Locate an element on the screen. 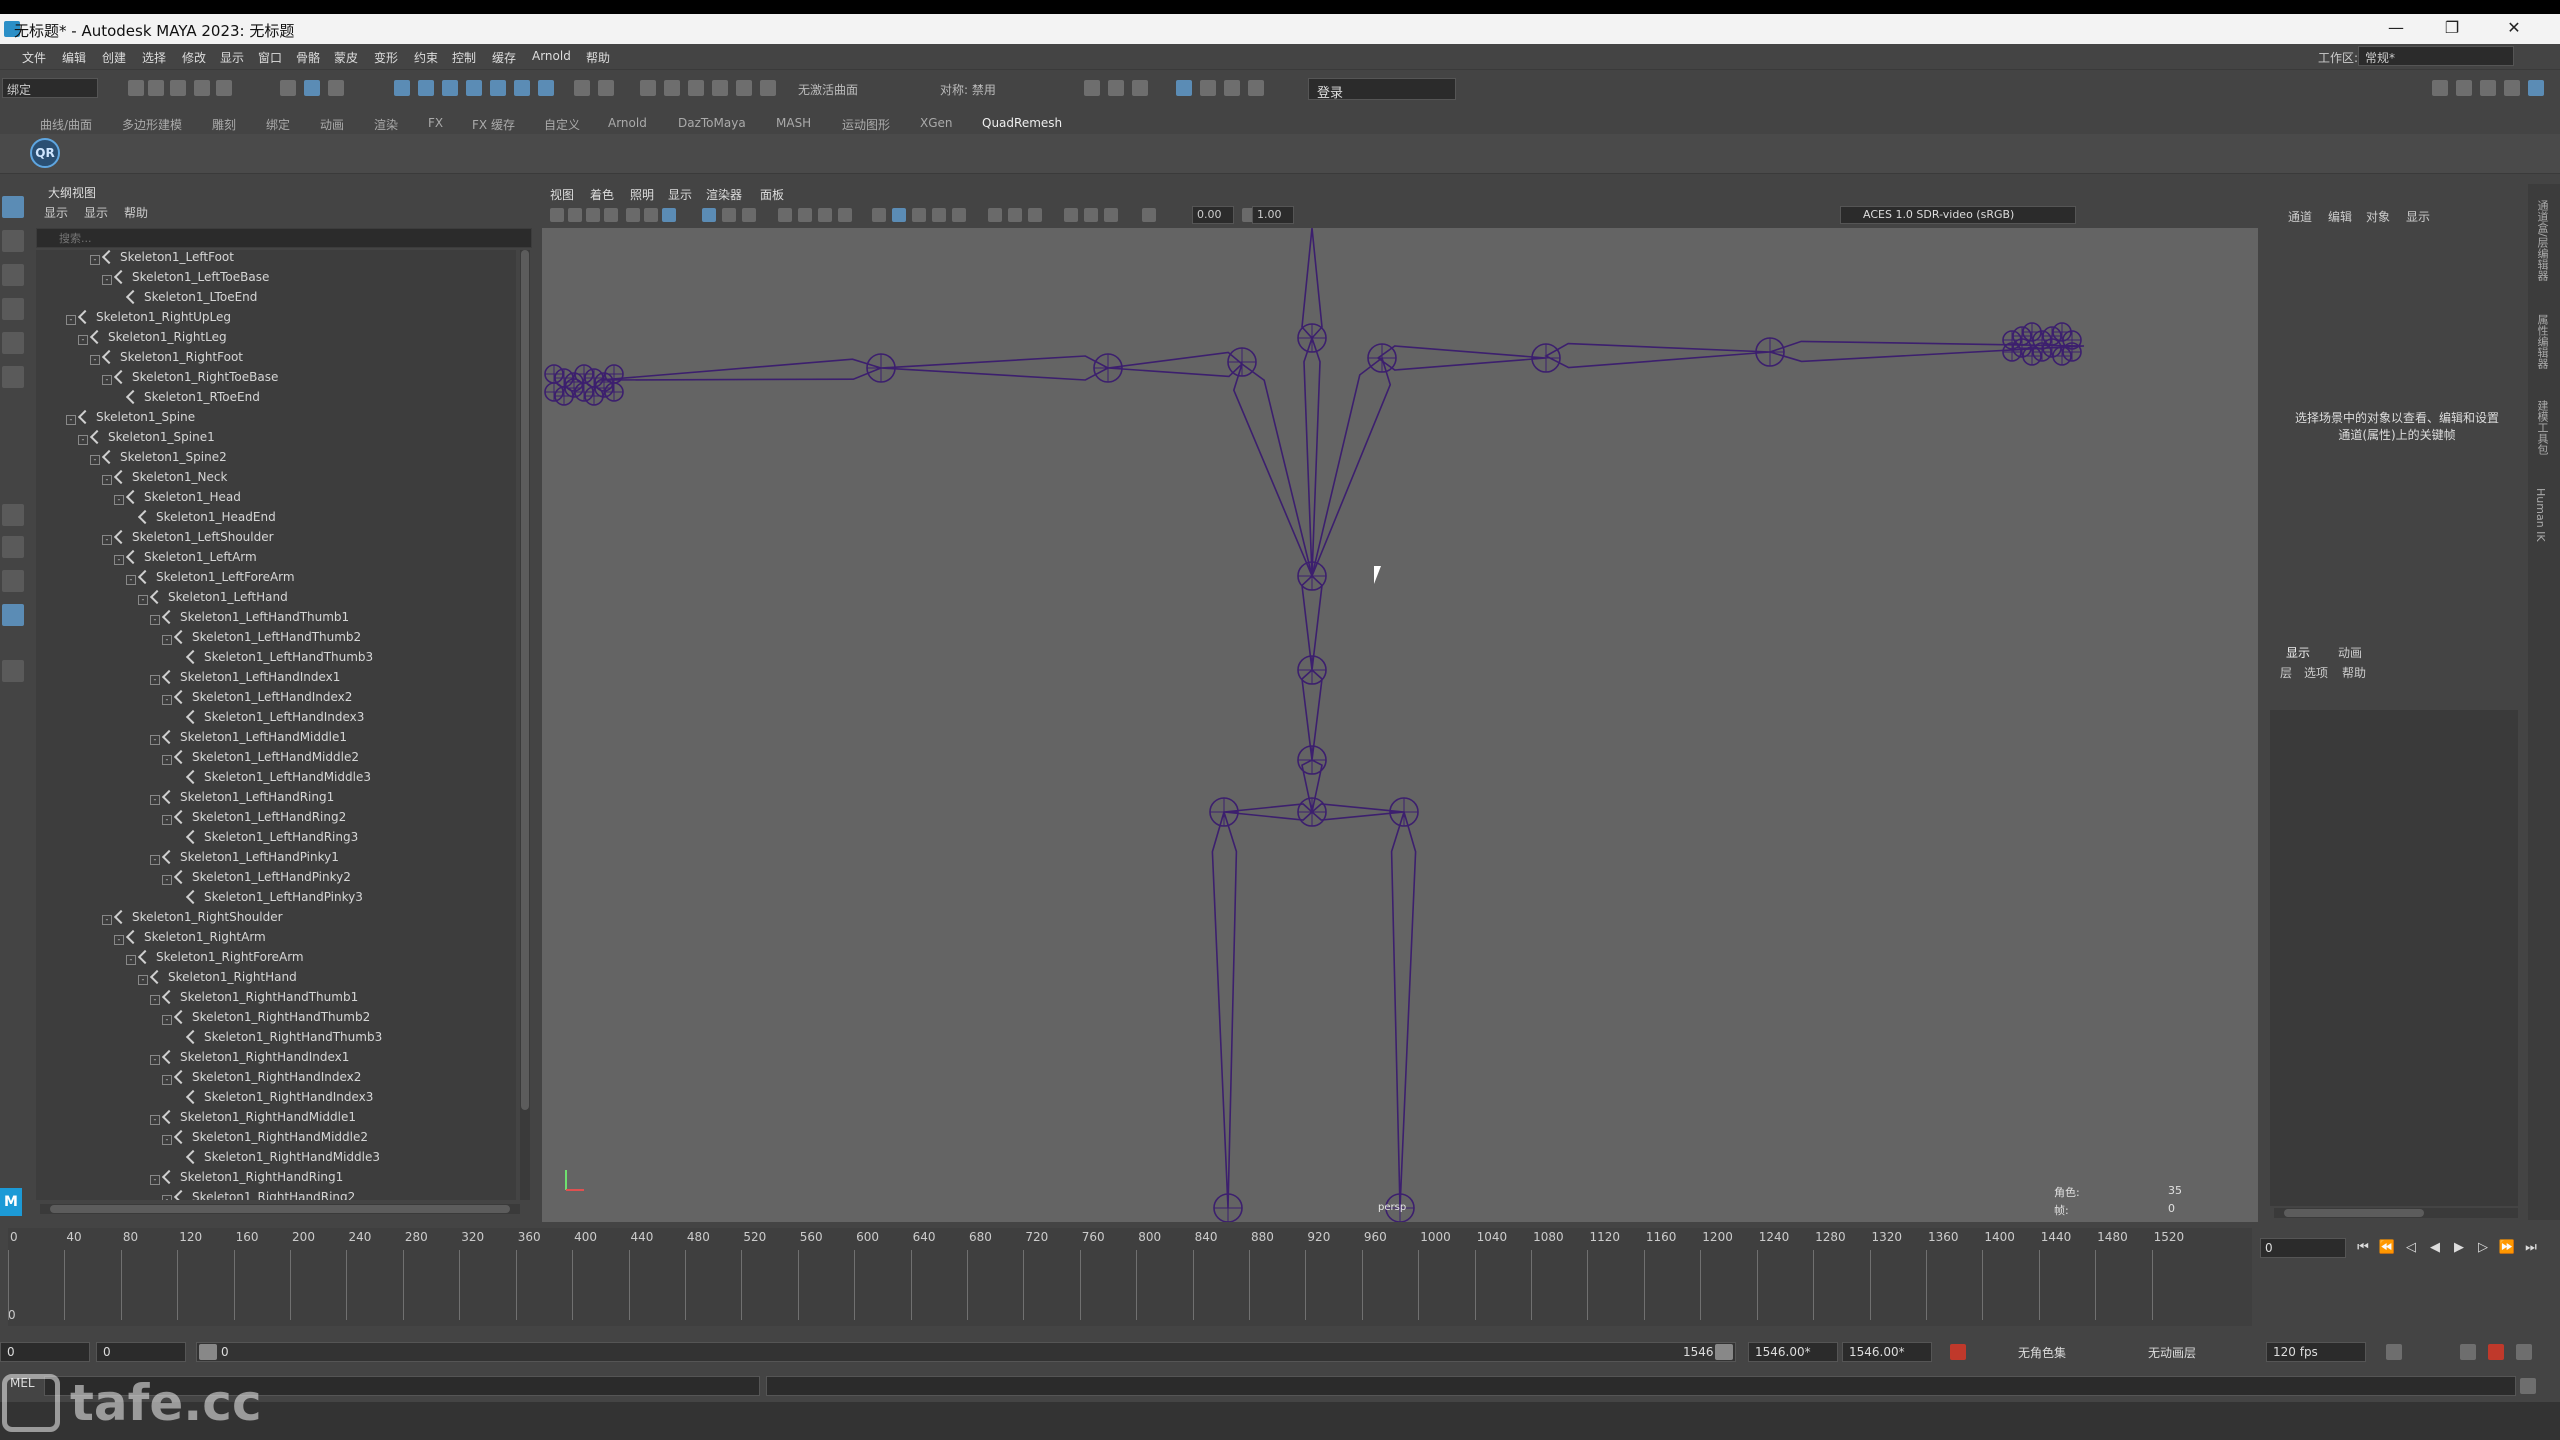 This screenshot has width=2560, height=1440. outliner-row: - Skeleton1_RightHand is located at coordinates (217, 979).